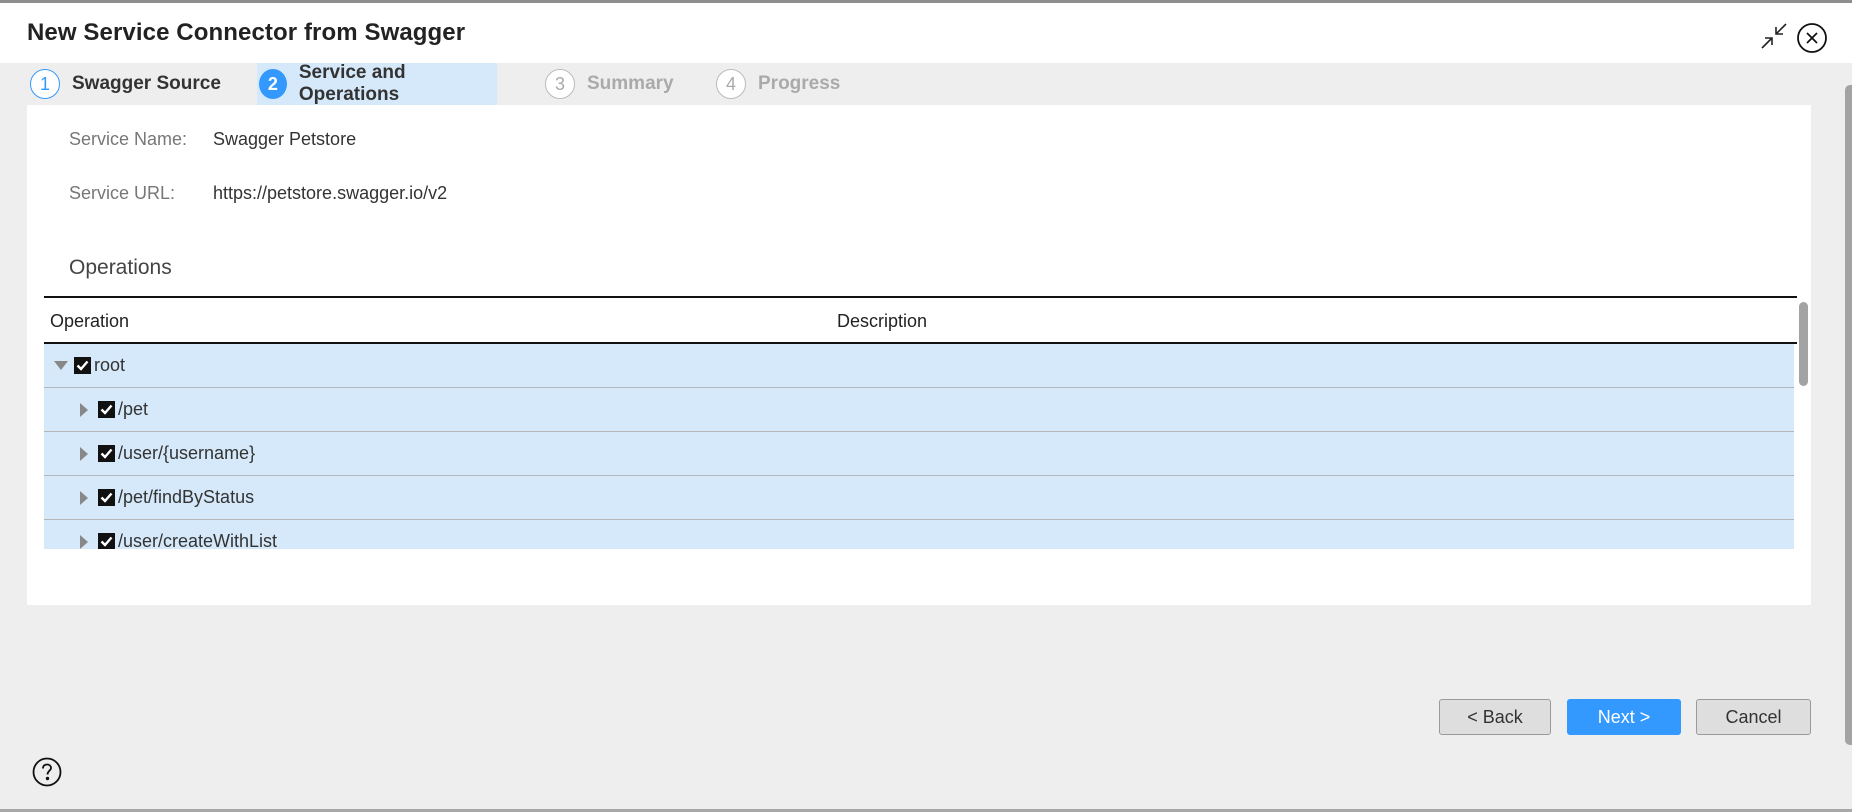 This screenshot has height=812, width=1852. I want to click on back-button: < Back, so click(1495, 717).